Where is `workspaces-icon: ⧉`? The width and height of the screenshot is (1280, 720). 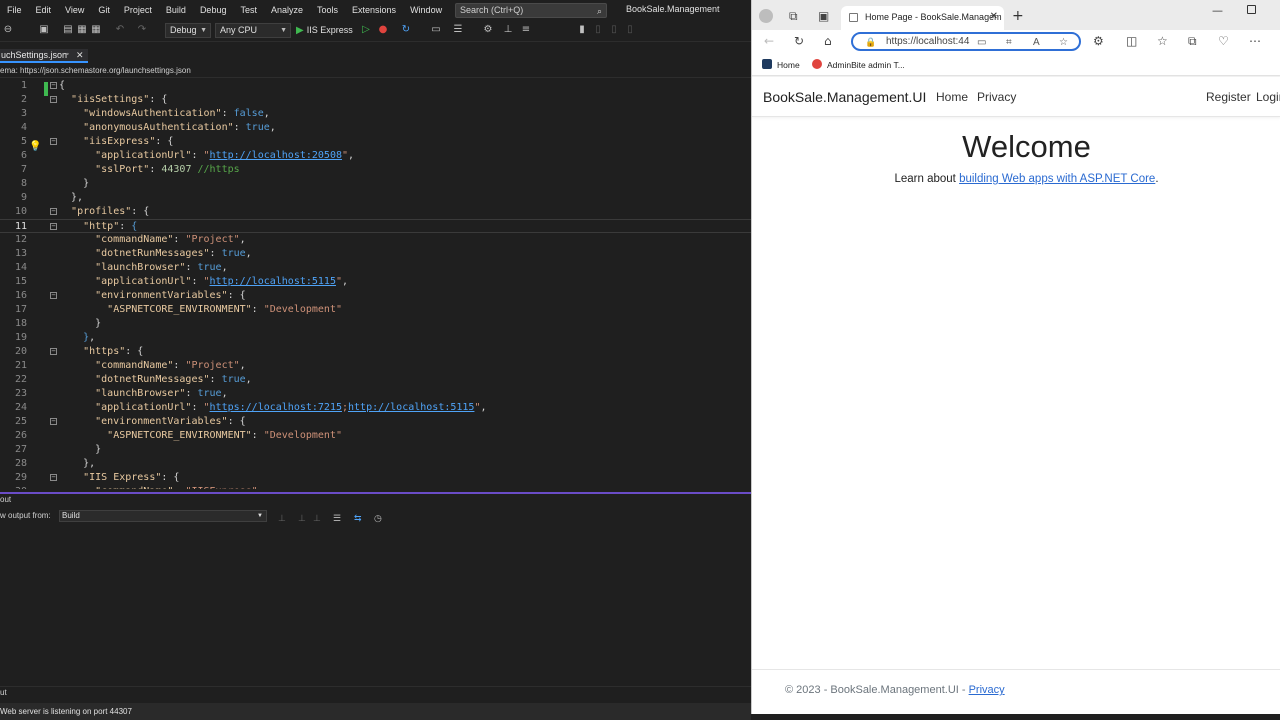 workspaces-icon: ⧉ is located at coordinates (793, 16).